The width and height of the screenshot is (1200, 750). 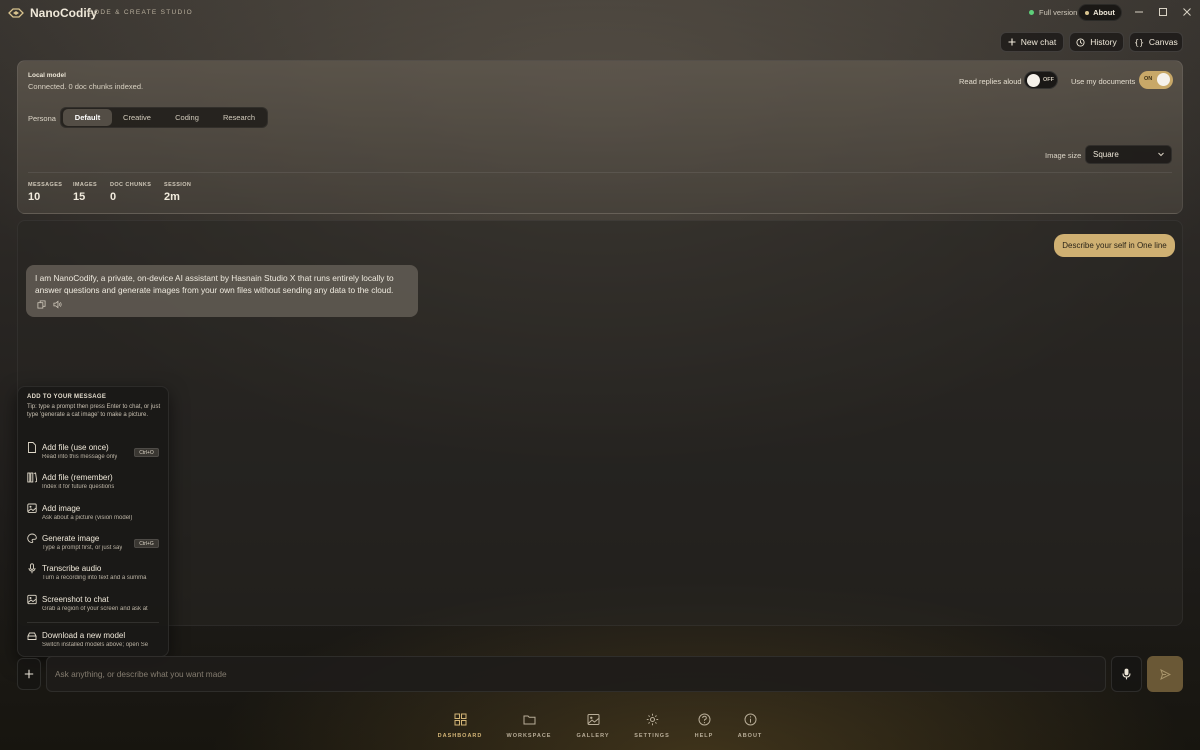 What do you see at coordinates (1163, 42) in the screenshot?
I see `canvas-label: Canvas` at bounding box center [1163, 42].